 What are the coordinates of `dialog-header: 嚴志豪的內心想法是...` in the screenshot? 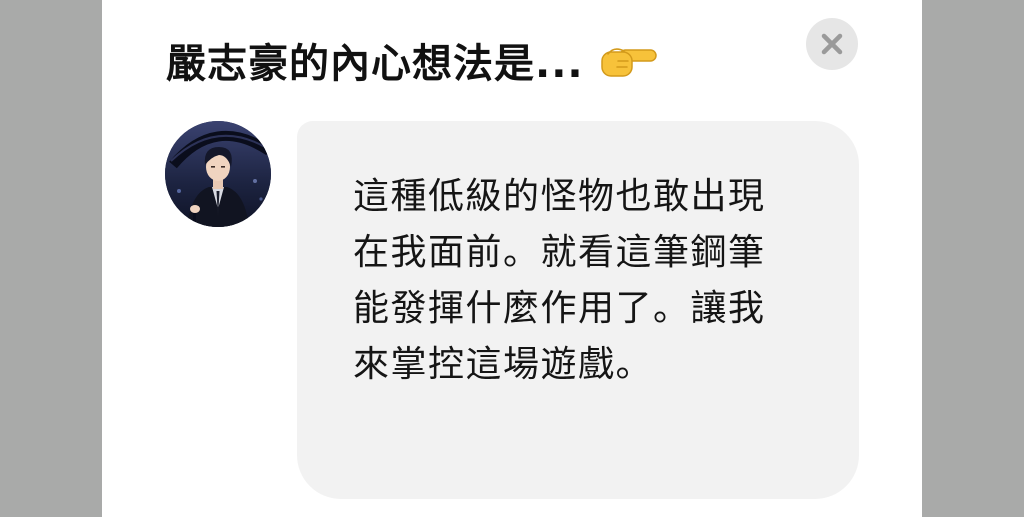 It's located at (412, 60).